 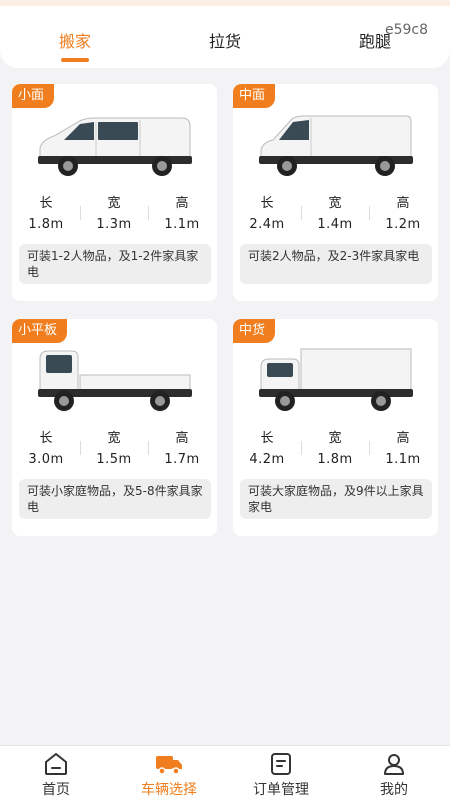 I want to click on dimensions-row: 长 1.8m 宽 1.3m 高 1.1m, so click(x=114, y=212).